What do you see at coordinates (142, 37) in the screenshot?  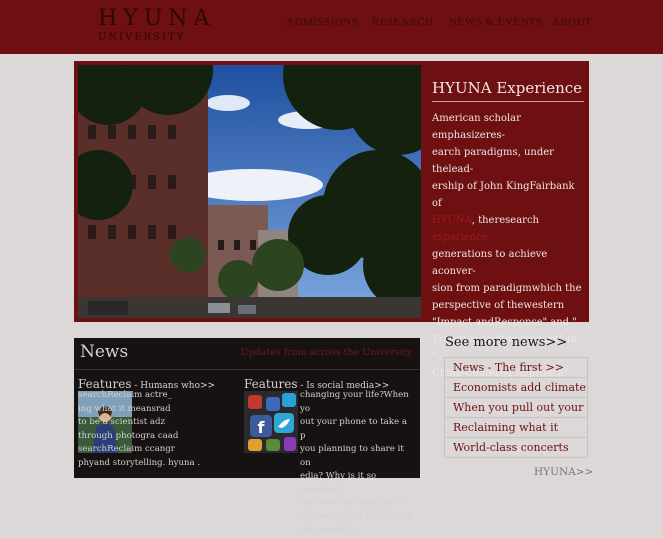 I see `logo-subtitle: UNIVERSITY` at bounding box center [142, 37].